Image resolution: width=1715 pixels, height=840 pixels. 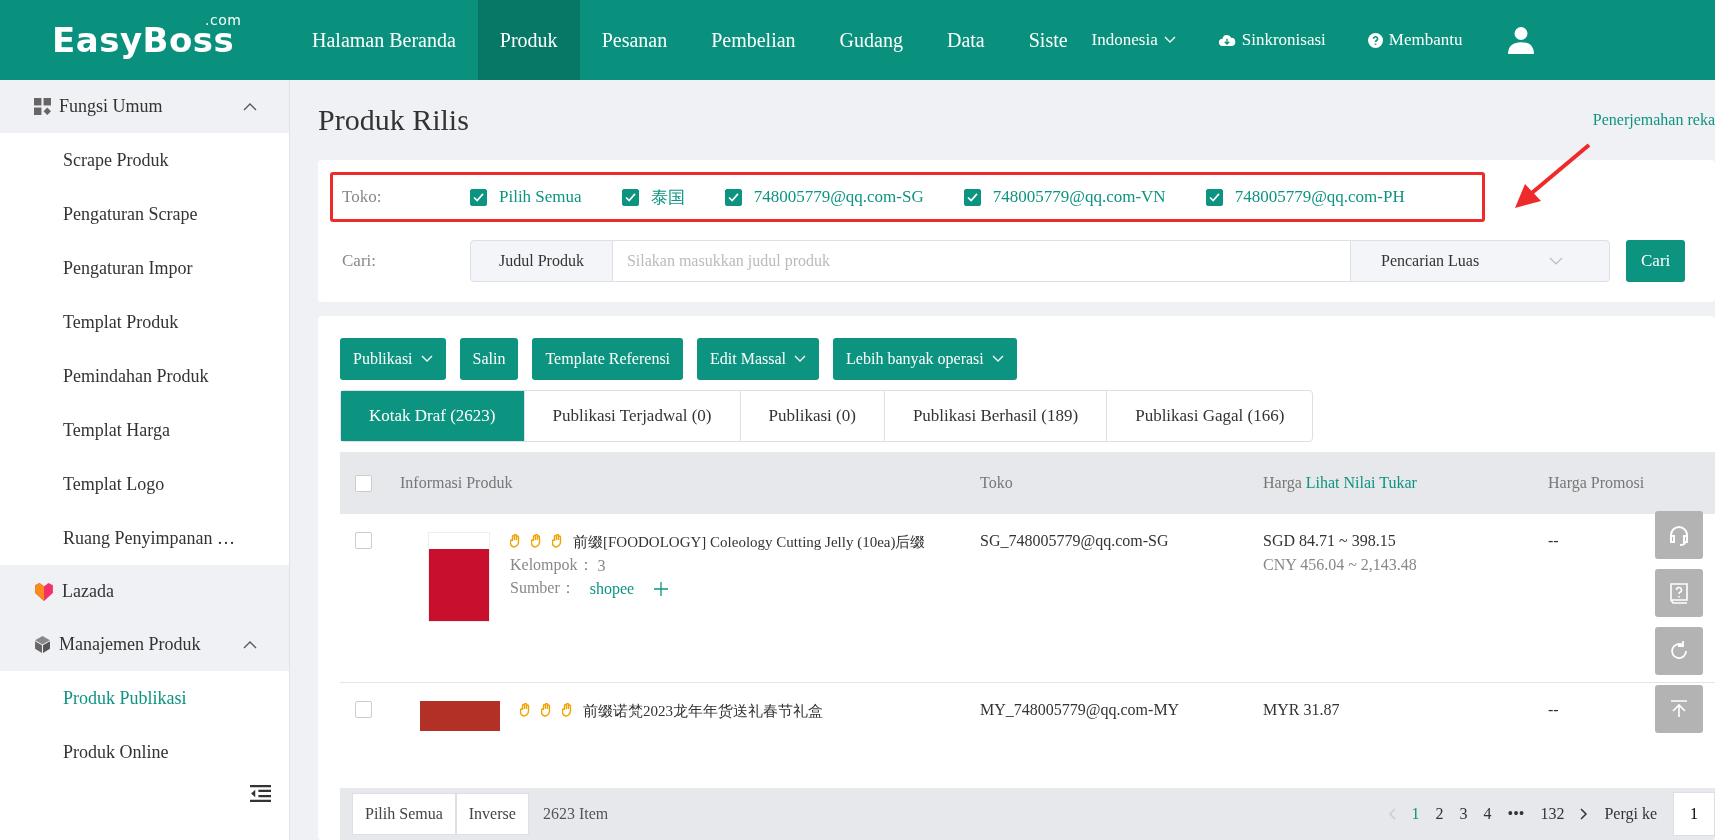 What do you see at coordinates (541, 261) in the screenshot?
I see `search-type-select: Judul Produk` at bounding box center [541, 261].